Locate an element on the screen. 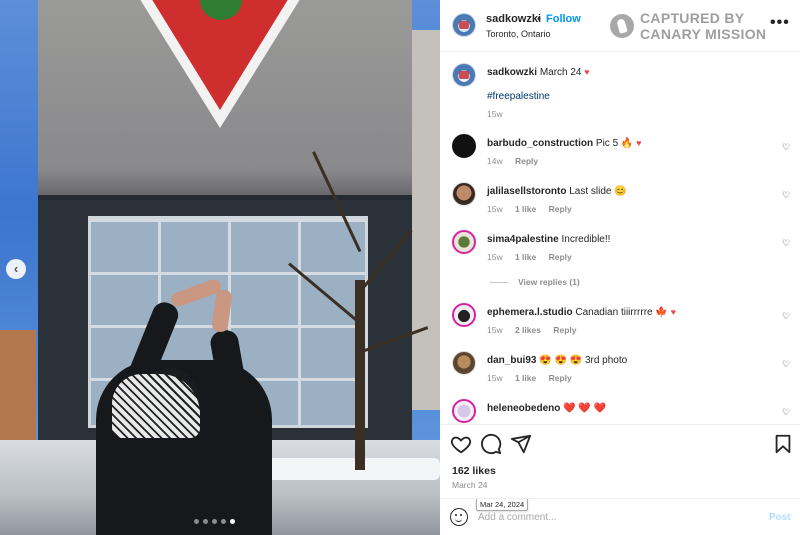 Image resolution: width=800 pixels, height=535 pixels. comment-username: barbudo_construction is located at coordinates (540, 143).